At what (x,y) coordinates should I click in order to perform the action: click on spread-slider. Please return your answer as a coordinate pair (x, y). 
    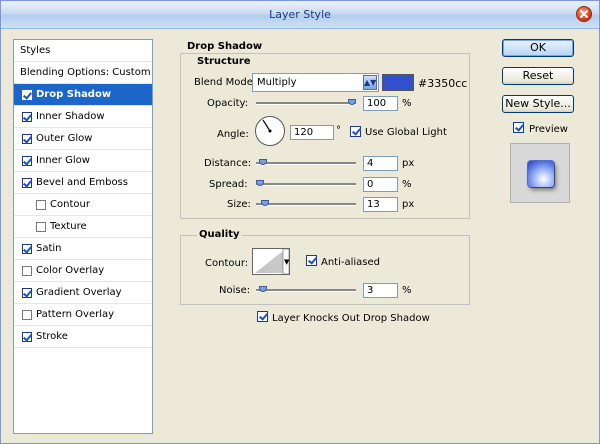
    Looking at the image, I should click on (306, 183).